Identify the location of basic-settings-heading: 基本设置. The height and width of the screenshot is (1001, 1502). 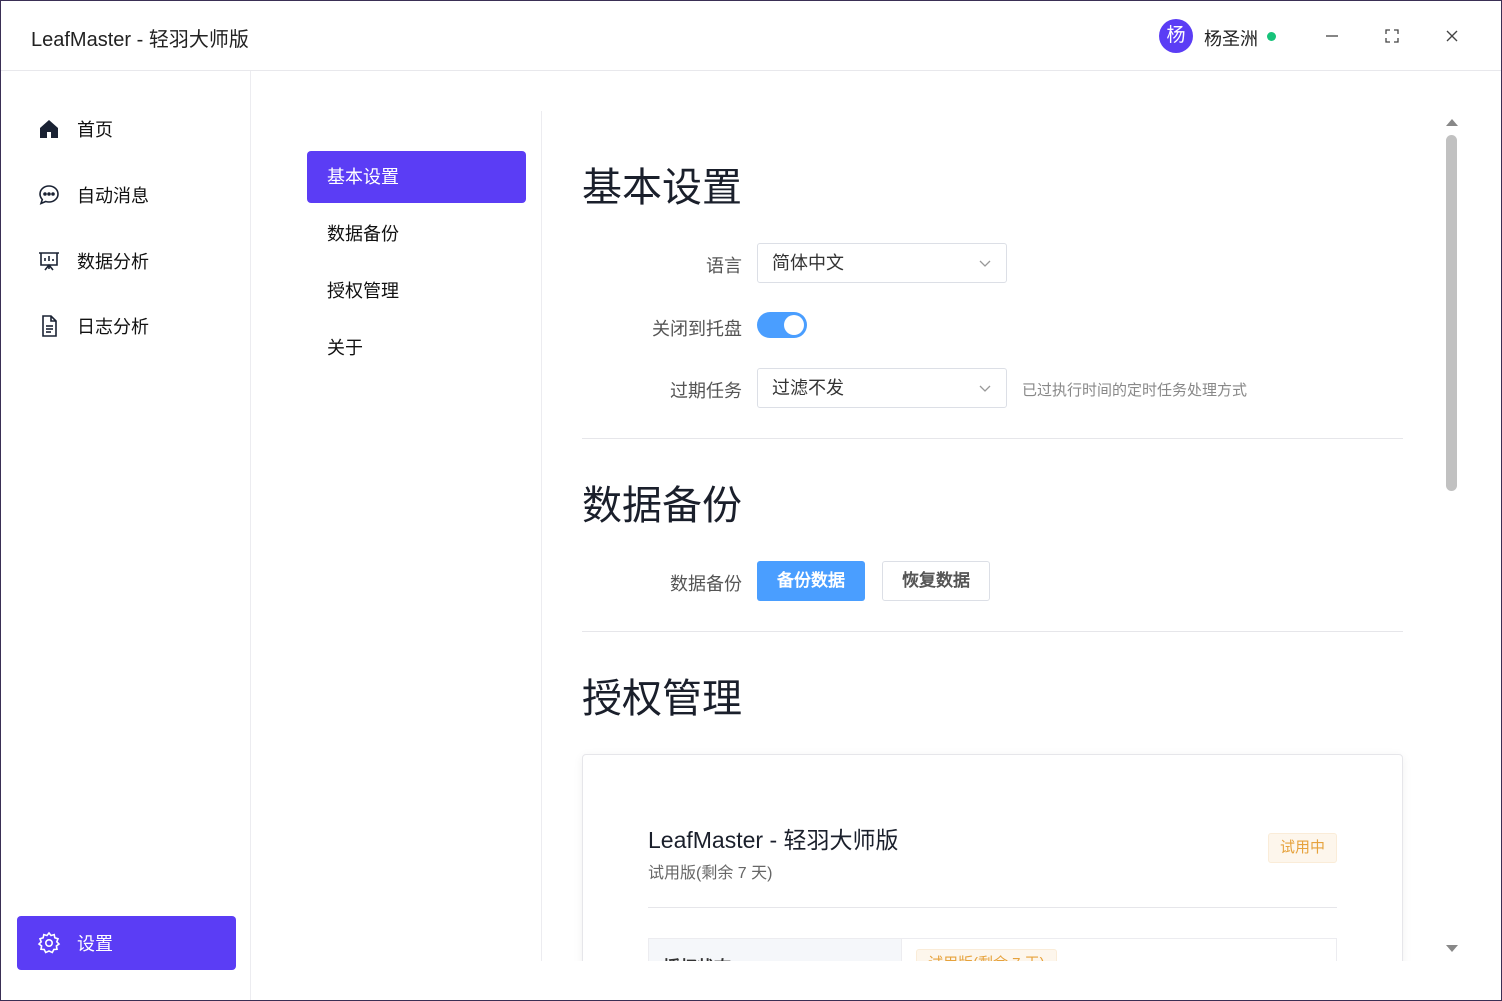
(662, 188).